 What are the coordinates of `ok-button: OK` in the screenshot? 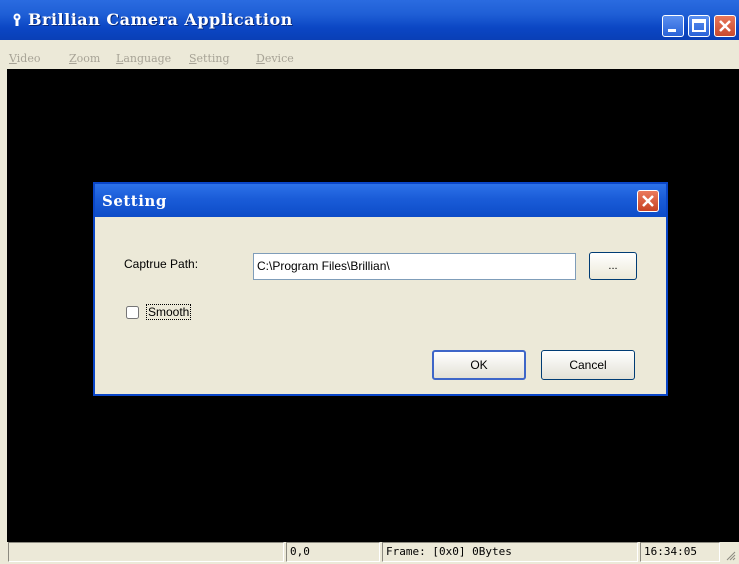 It's located at (479, 365).